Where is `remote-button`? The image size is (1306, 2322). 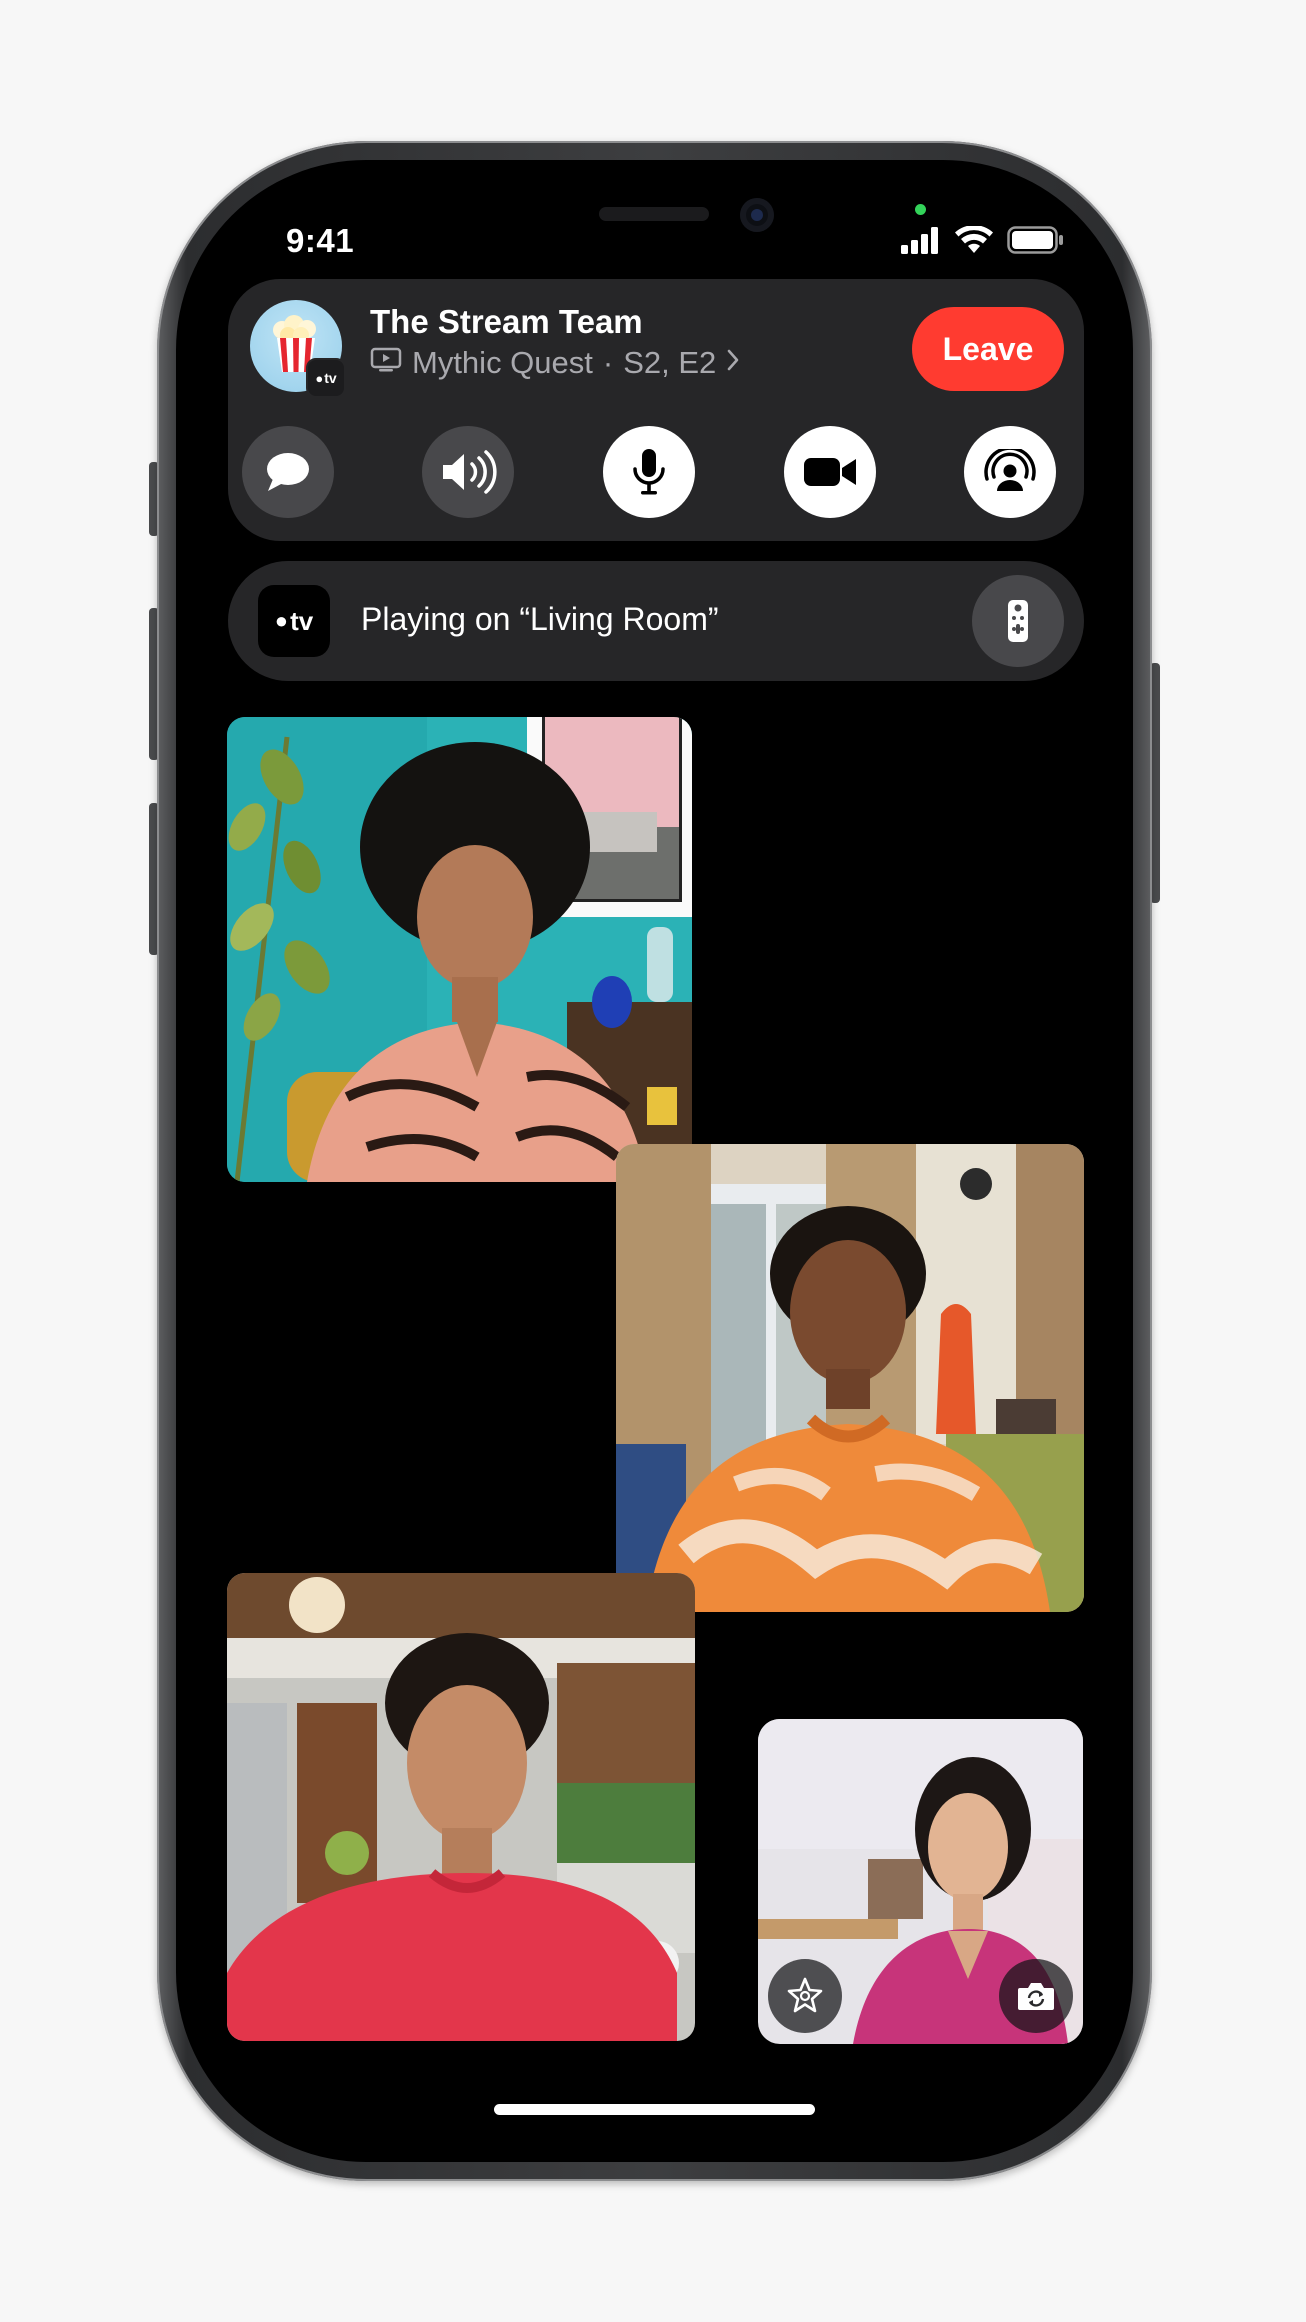 remote-button is located at coordinates (1018, 621).